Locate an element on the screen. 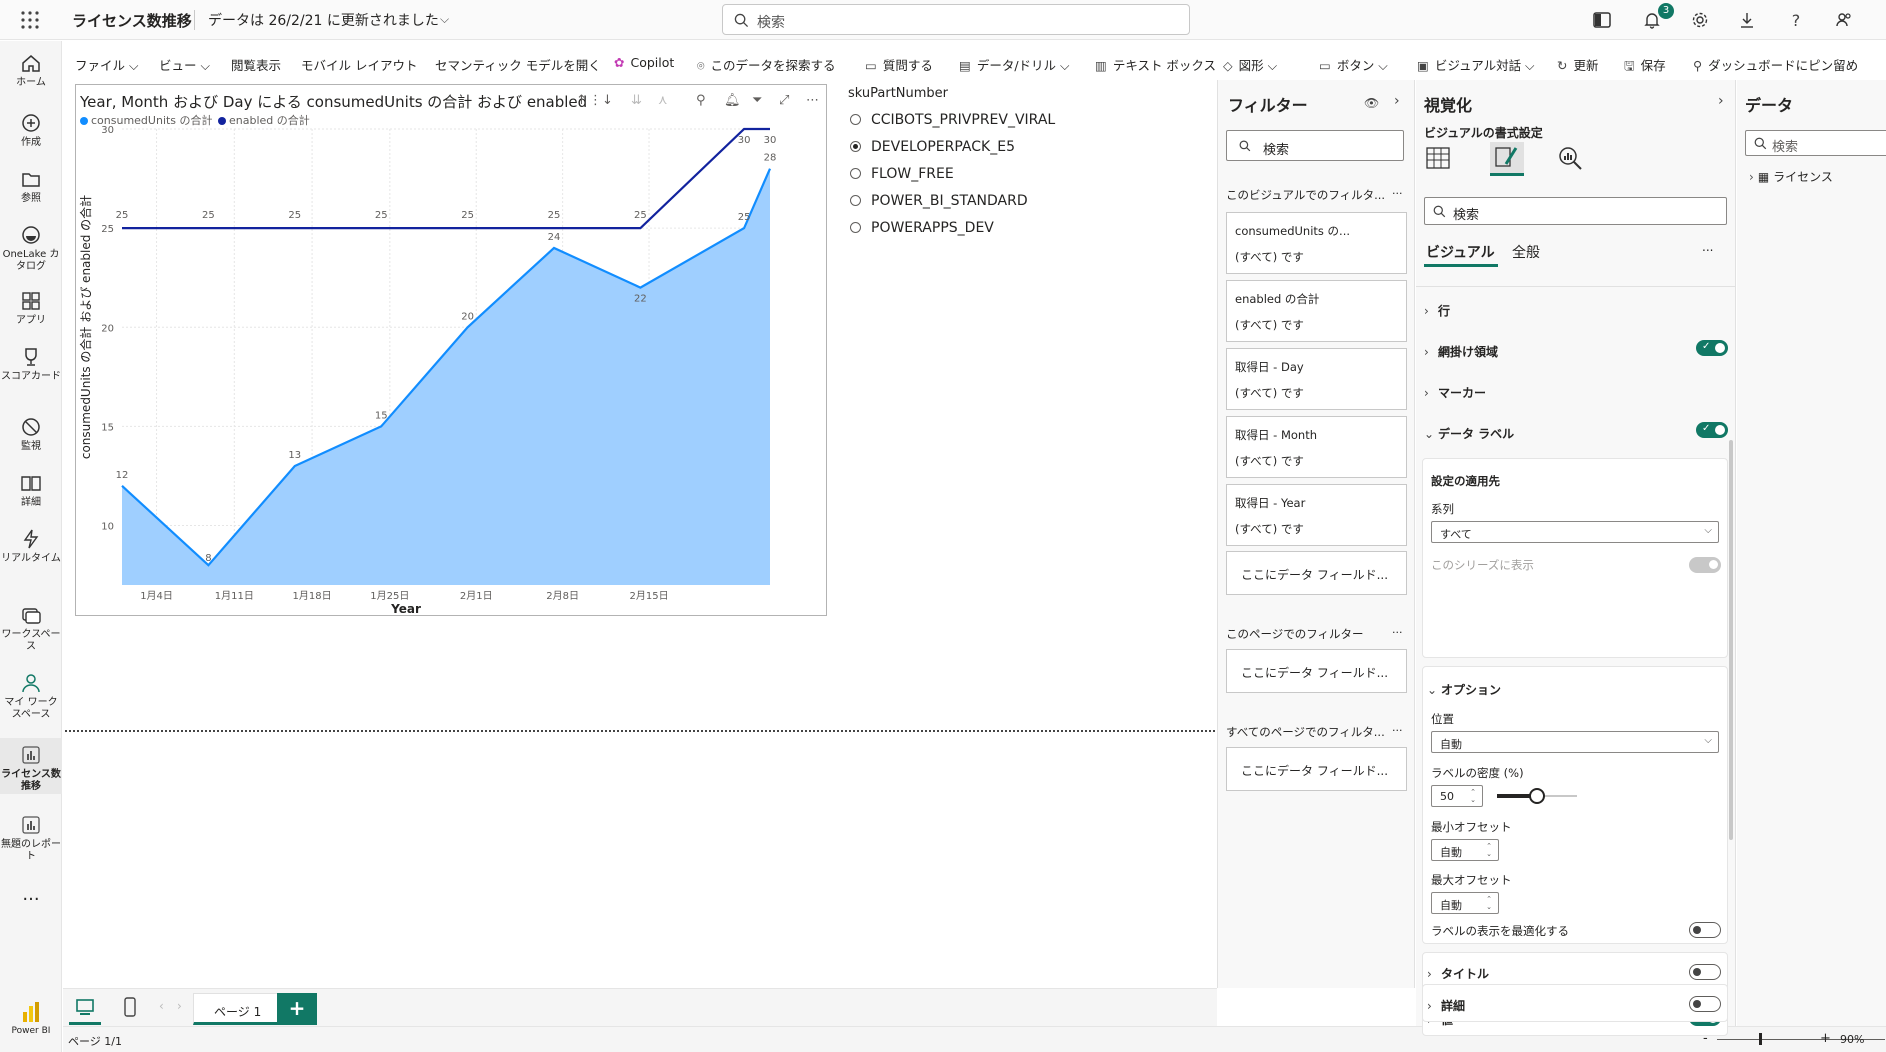  desktop-layout-icon is located at coordinates (85, 1007).